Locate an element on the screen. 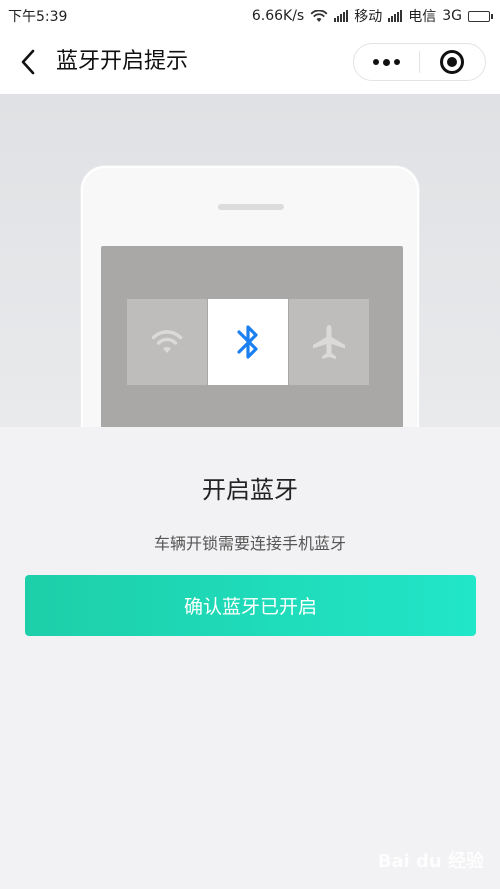 The width and height of the screenshot is (500, 889). wifi-toggle is located at coordinates (167, 342).